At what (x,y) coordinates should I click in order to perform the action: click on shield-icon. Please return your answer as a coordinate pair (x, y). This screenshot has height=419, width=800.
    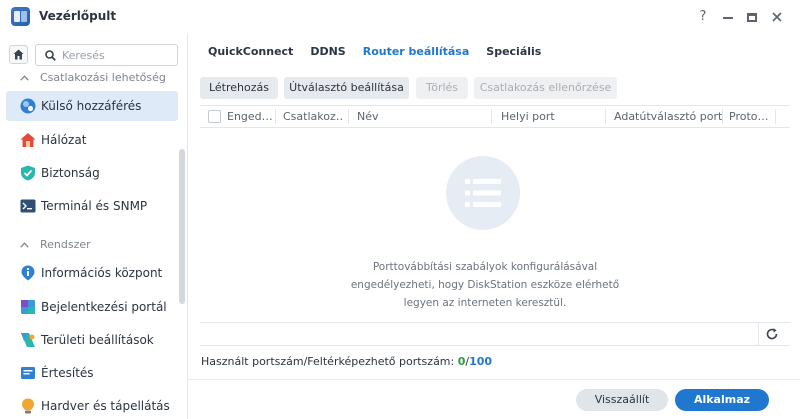
    Looking at the image, I should click on (28, 173).